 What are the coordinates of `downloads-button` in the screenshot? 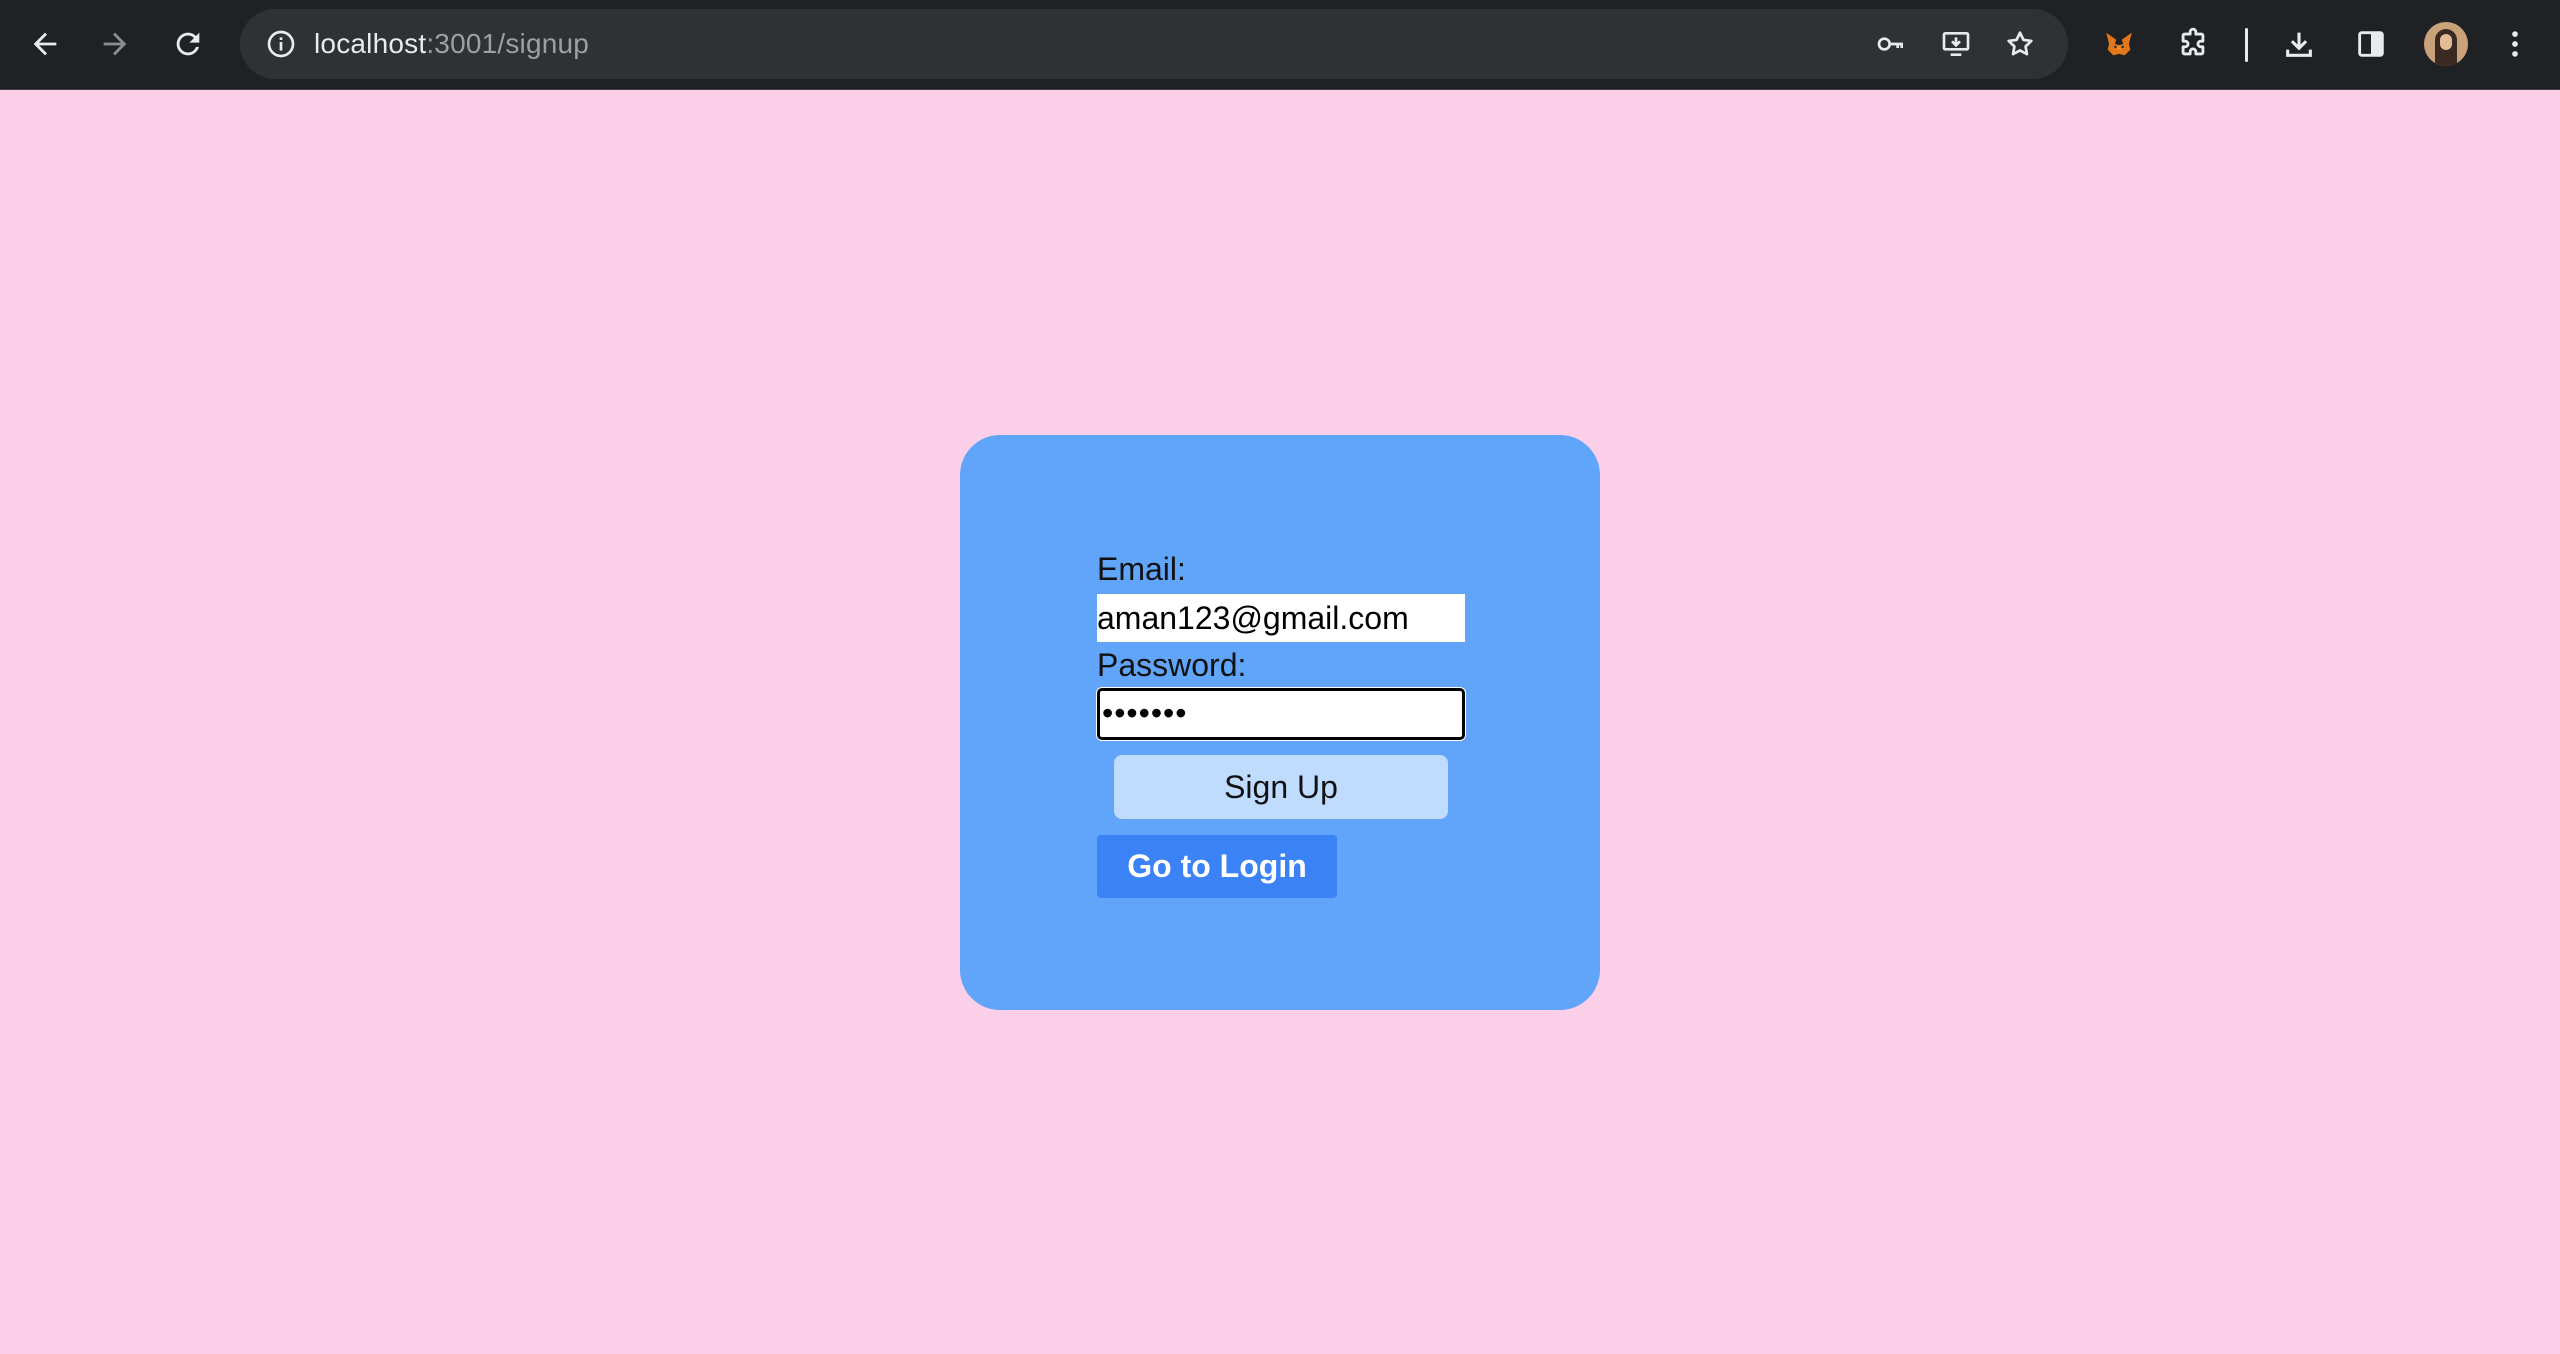 It's located at (2299, 44).